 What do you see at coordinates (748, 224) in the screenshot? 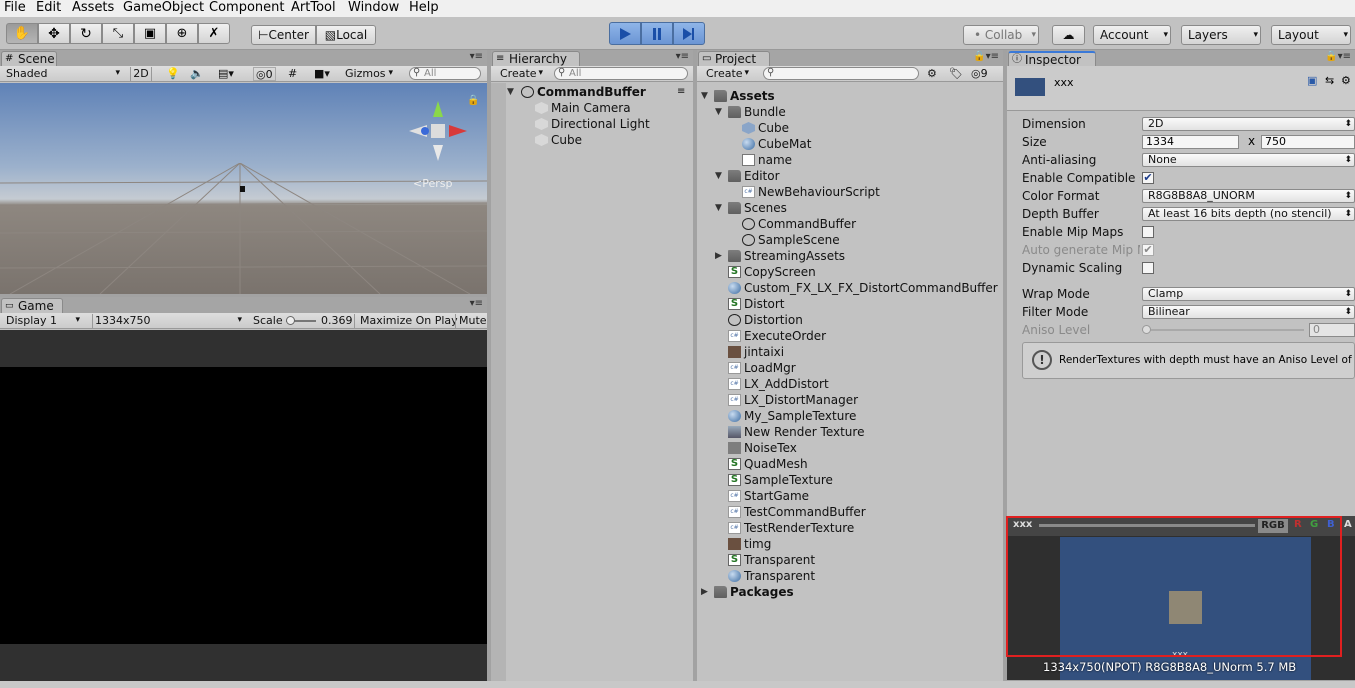
I see `unity-scene-icon` at bounding box center [748, 224].